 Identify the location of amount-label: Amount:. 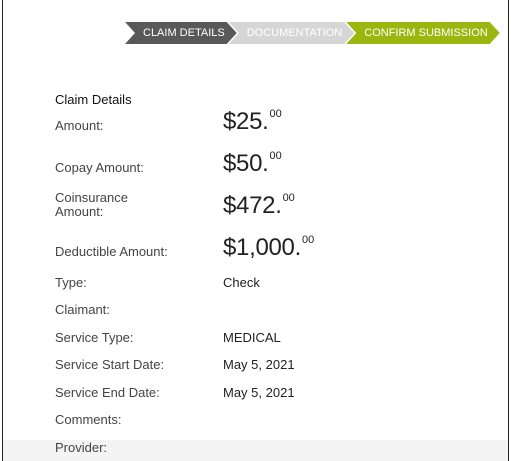
(79, 125).